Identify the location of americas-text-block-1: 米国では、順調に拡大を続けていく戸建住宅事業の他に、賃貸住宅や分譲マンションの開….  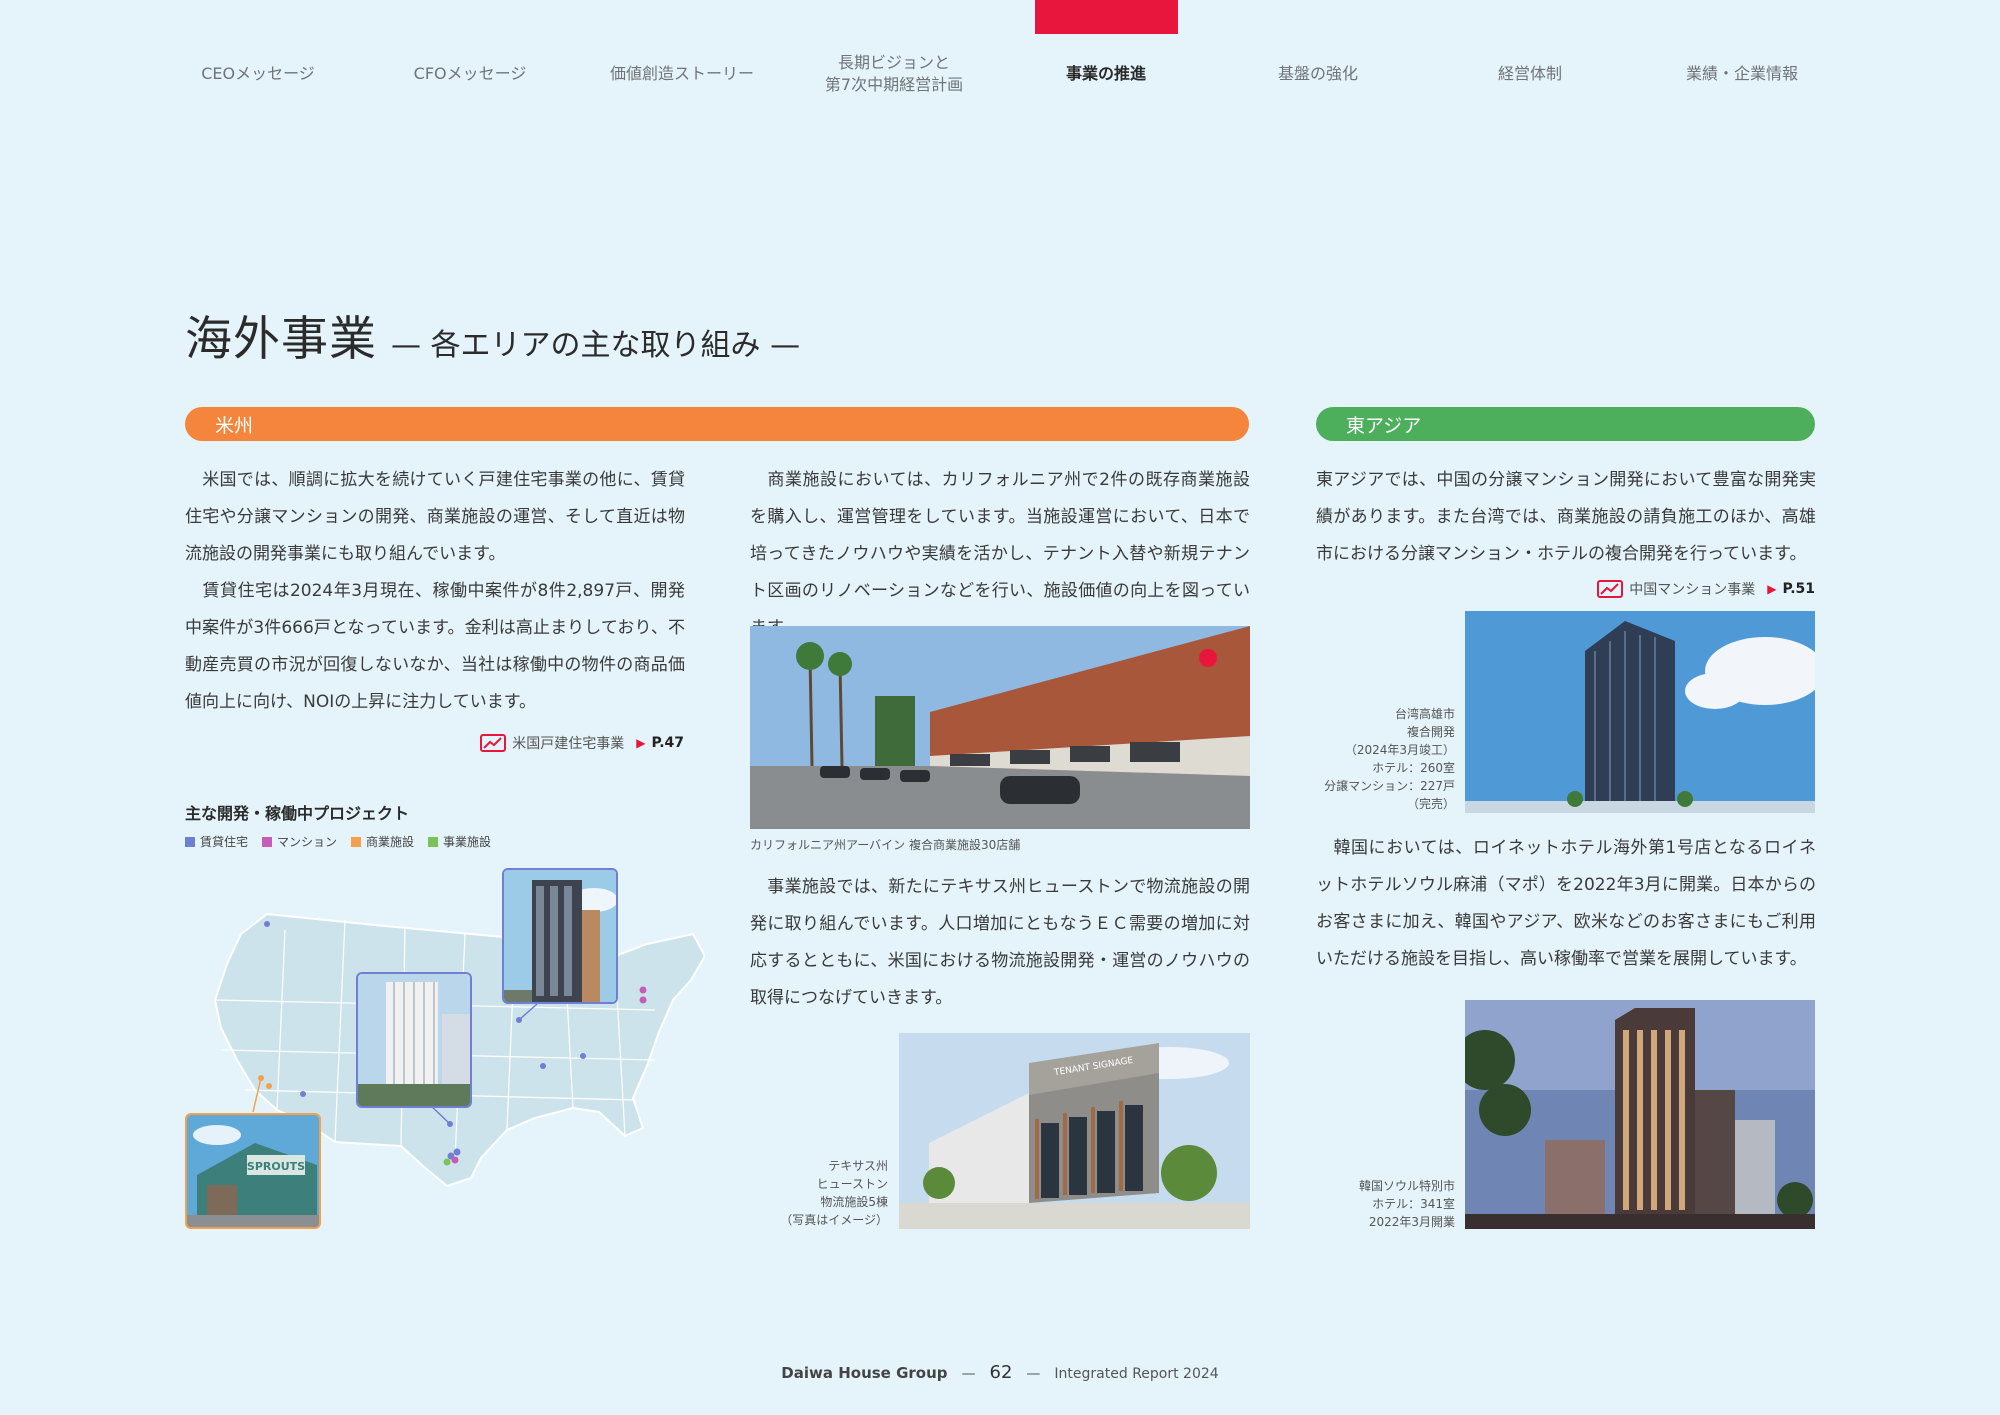
(435, 591).